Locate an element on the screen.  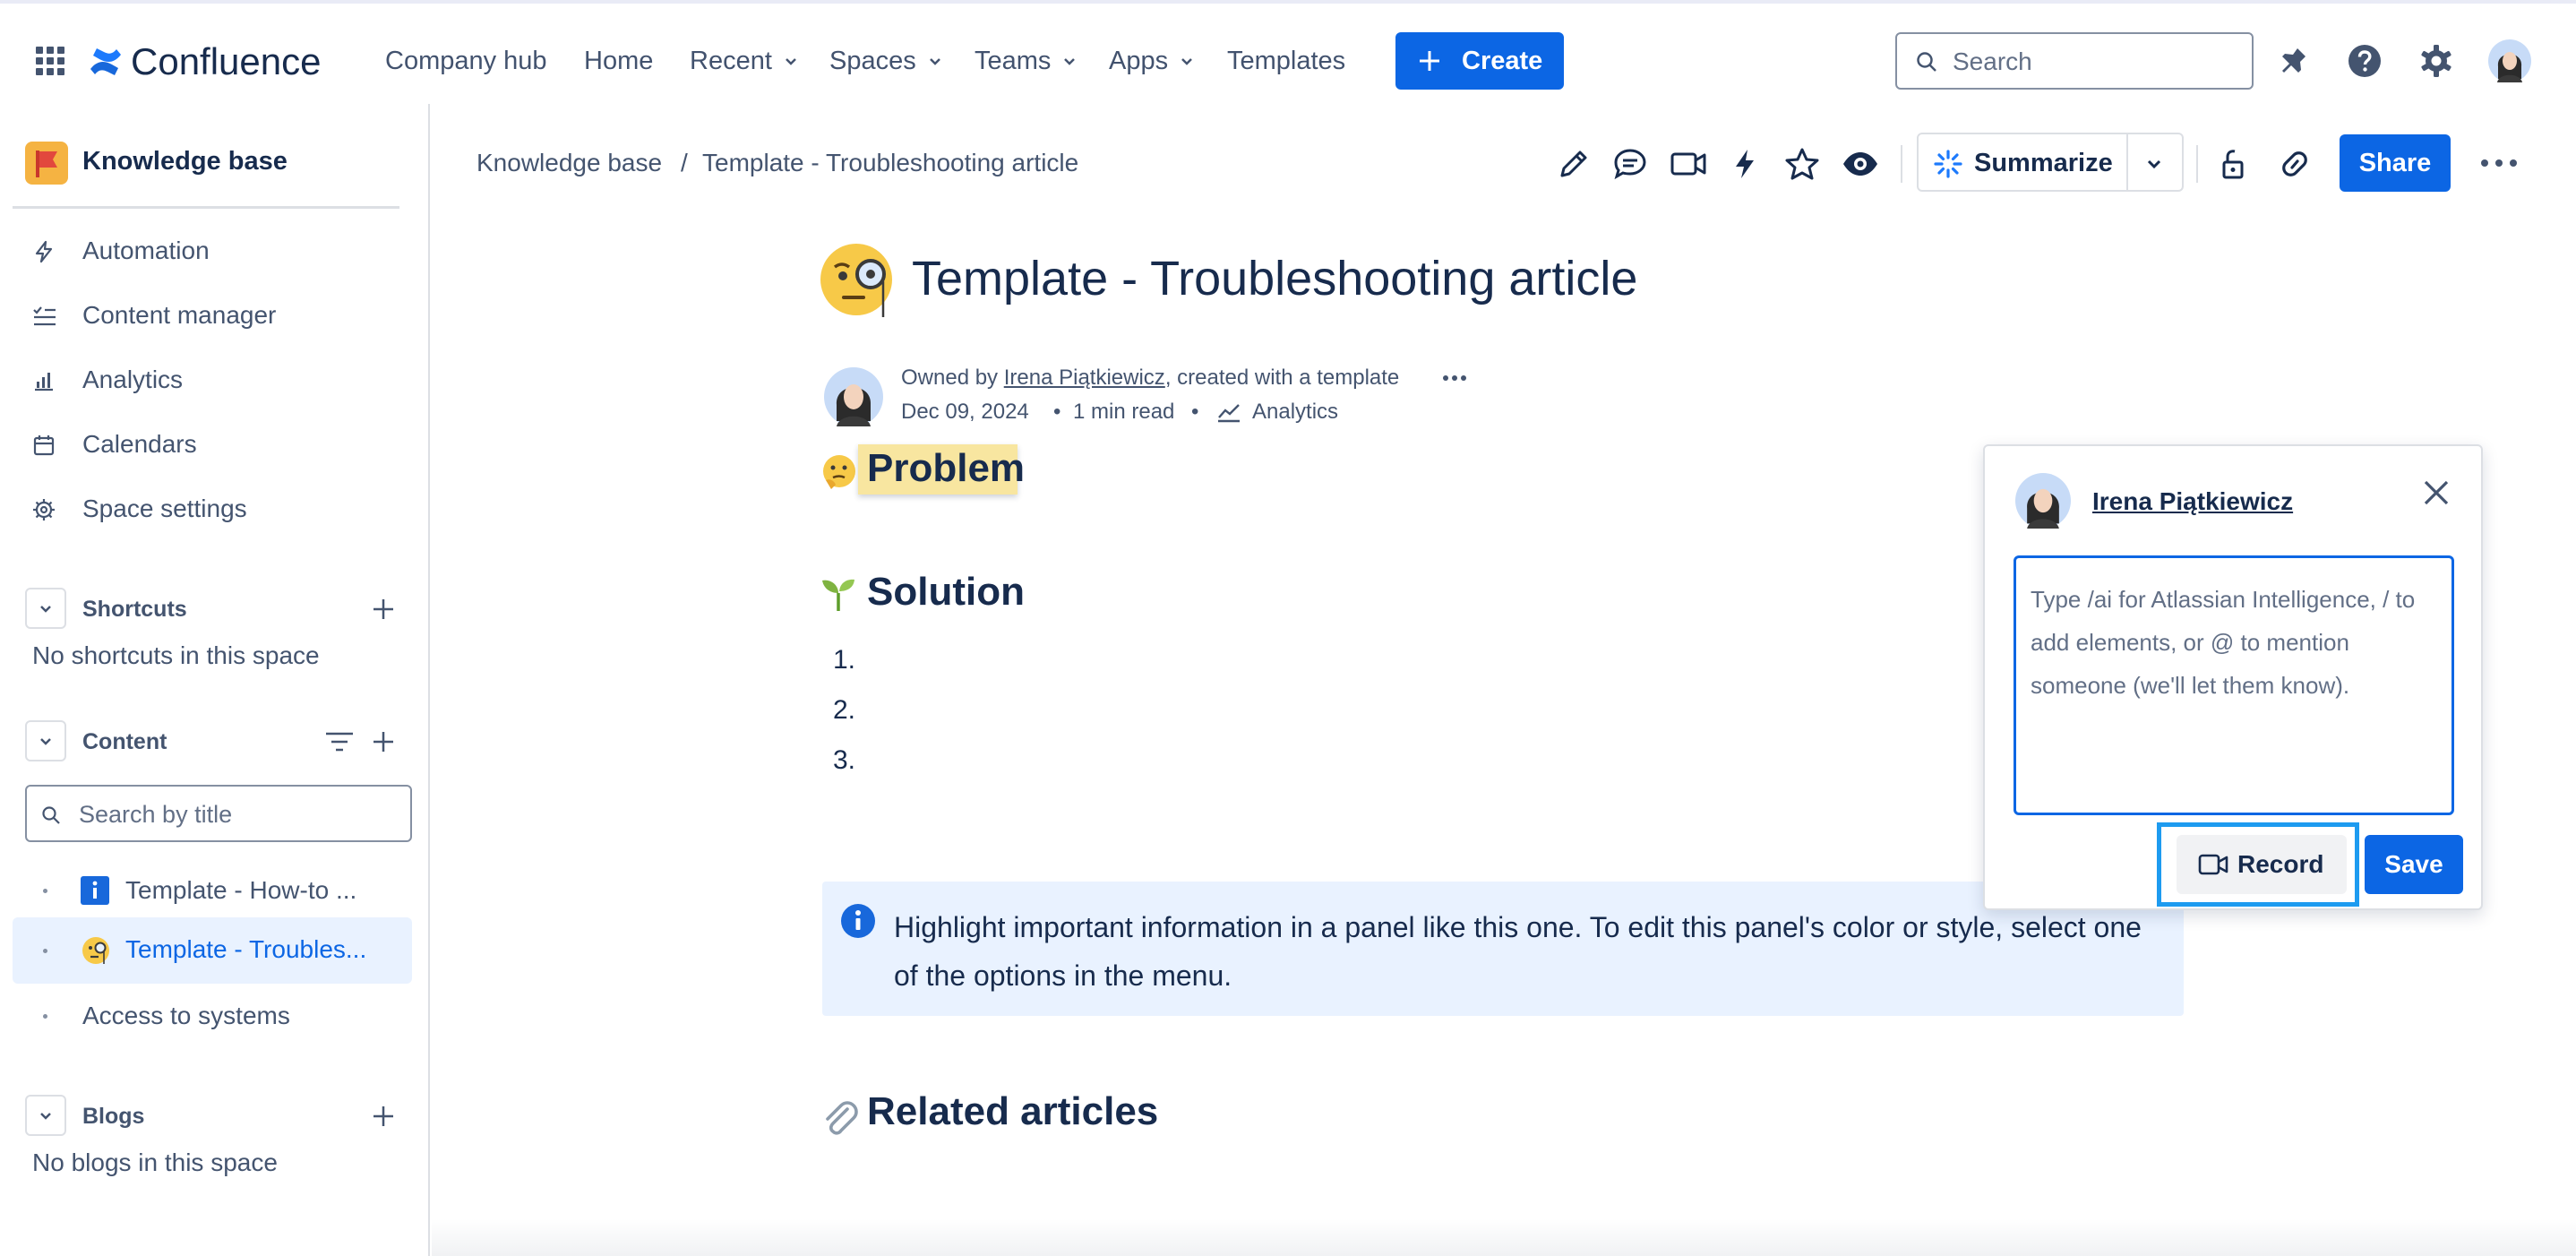
ai-sparkle-icon is located at coordinates (1948, 164).